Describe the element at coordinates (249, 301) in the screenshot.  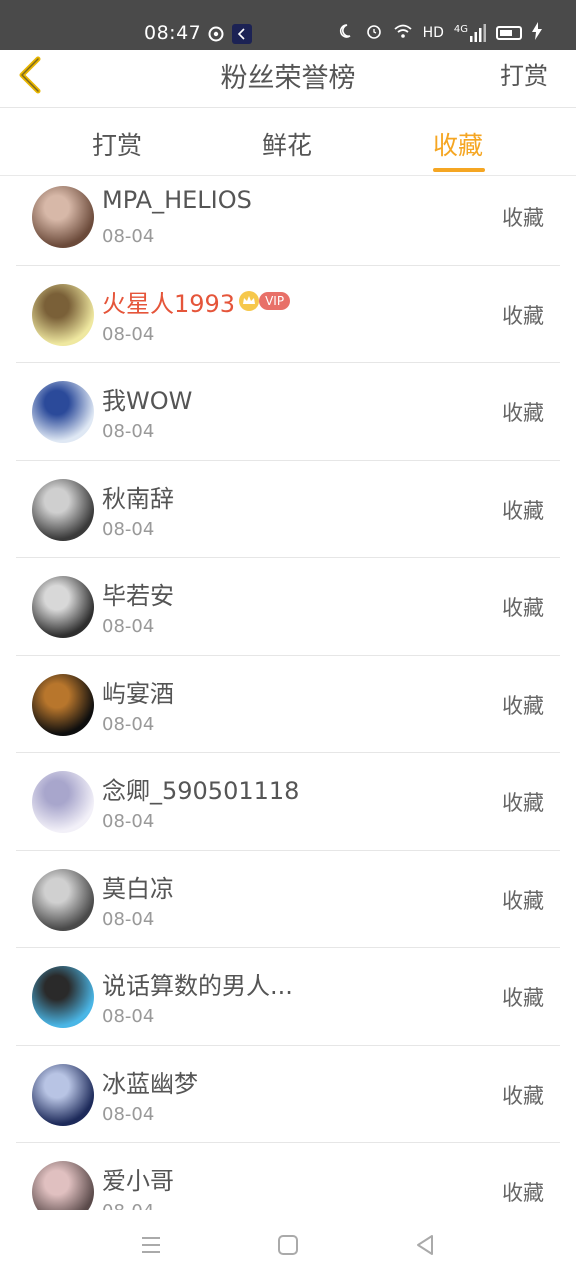
I see `crown-icon` at that location.